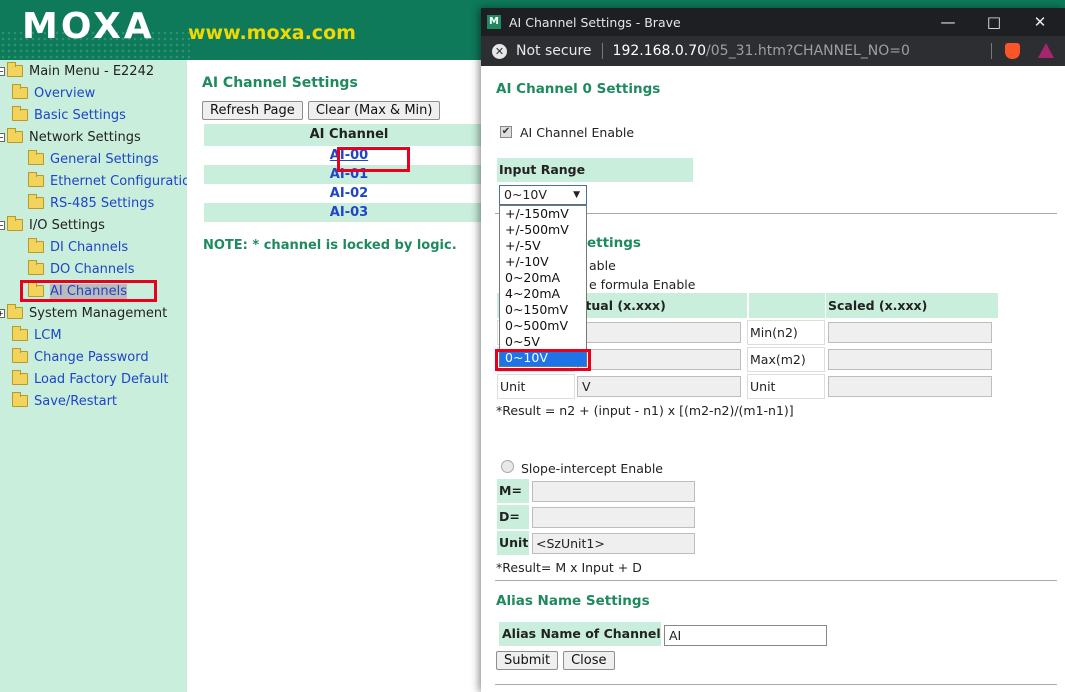 Image resolution: width=1065 pixels, height=692 pixels. What do you see at coordinates (98, 313) in the screenshot?
I see `tree-item-label: System Management` at bounding box center [98, 313].